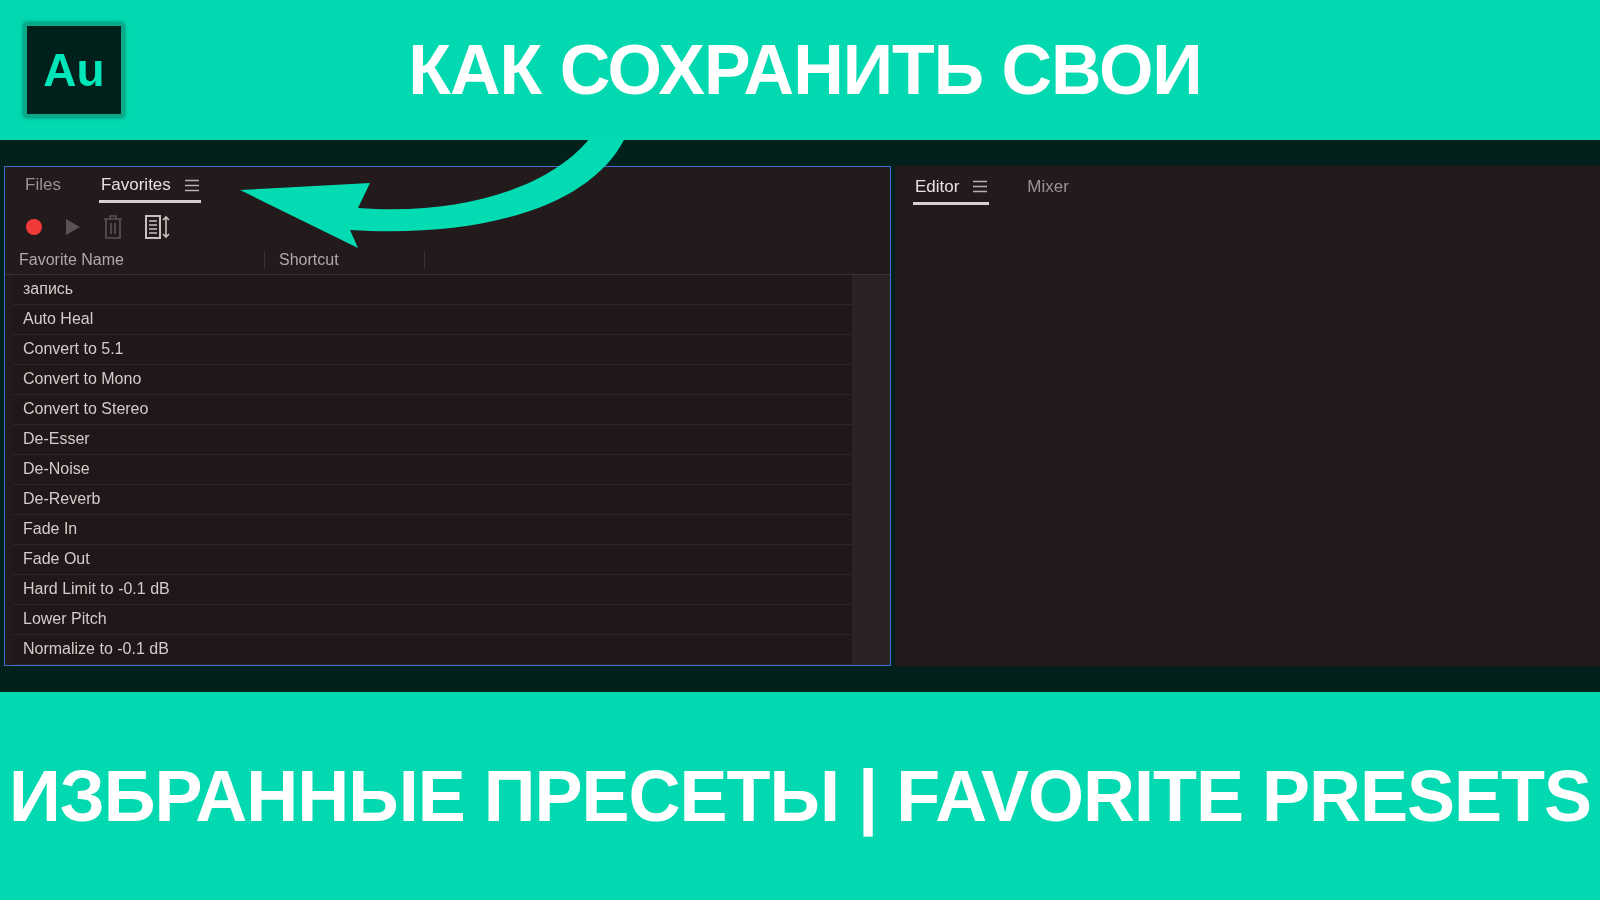 Image resolution: width=1600 pixels, height=900 pixels. Describe the element at coordinates (135, 260) in the screenshot. I see `column-header: Favorite Name` at that location.